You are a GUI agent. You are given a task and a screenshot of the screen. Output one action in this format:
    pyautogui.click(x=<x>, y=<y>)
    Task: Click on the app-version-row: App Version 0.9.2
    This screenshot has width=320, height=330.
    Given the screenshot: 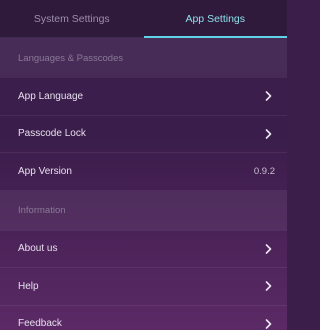 What is the action you would take?
    pyautogui.click(x=143, y=172)
    